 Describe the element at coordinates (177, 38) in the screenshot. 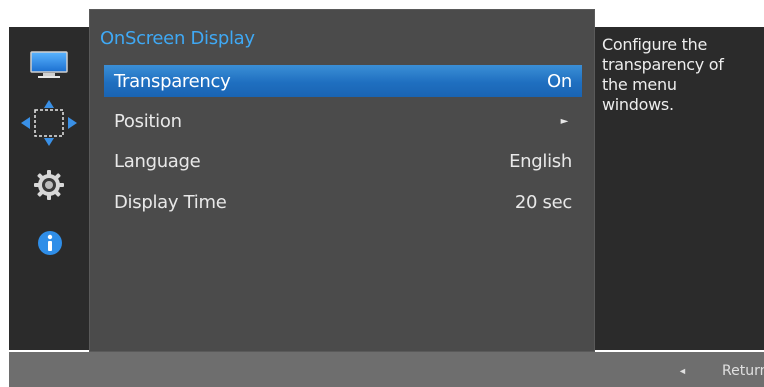

I see `menu-title: OnScreen Display` at that location.